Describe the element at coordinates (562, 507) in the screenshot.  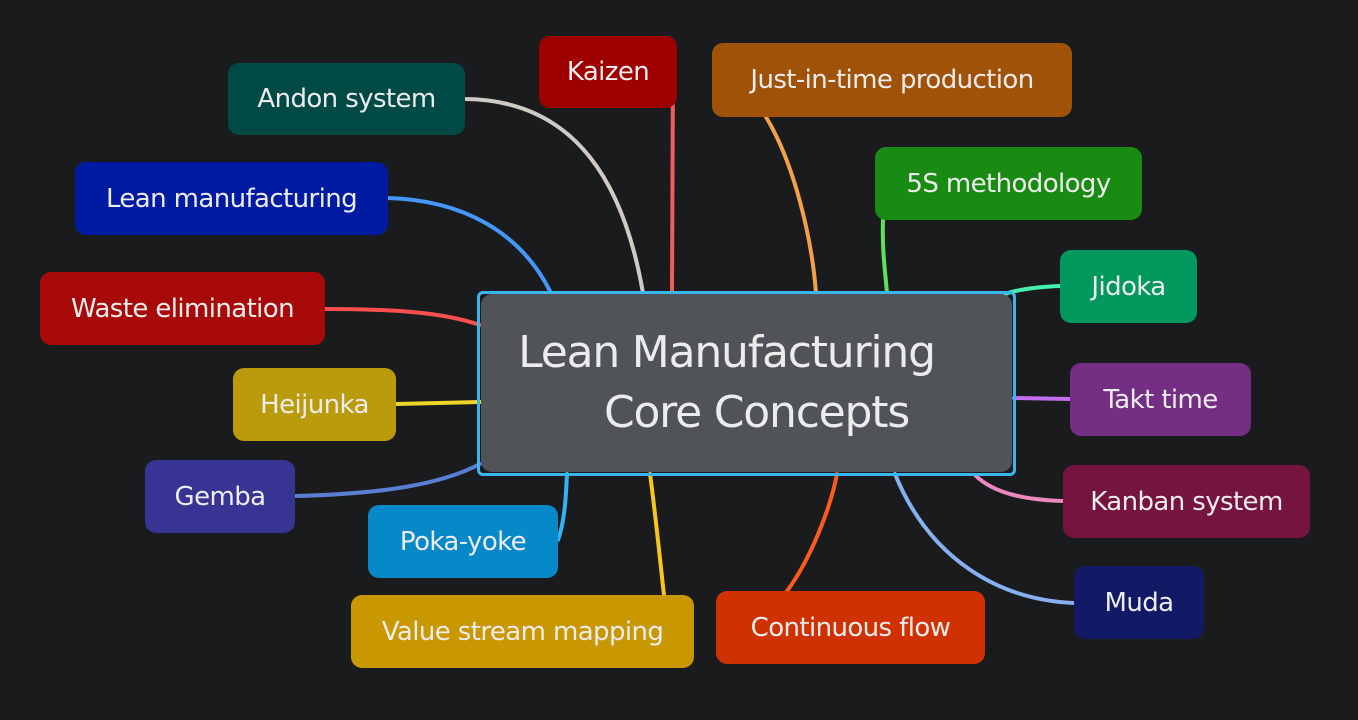
I see `connector-poka-yoke` at that location.